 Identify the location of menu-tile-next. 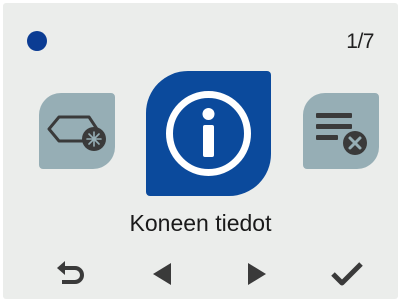
(341, 131).